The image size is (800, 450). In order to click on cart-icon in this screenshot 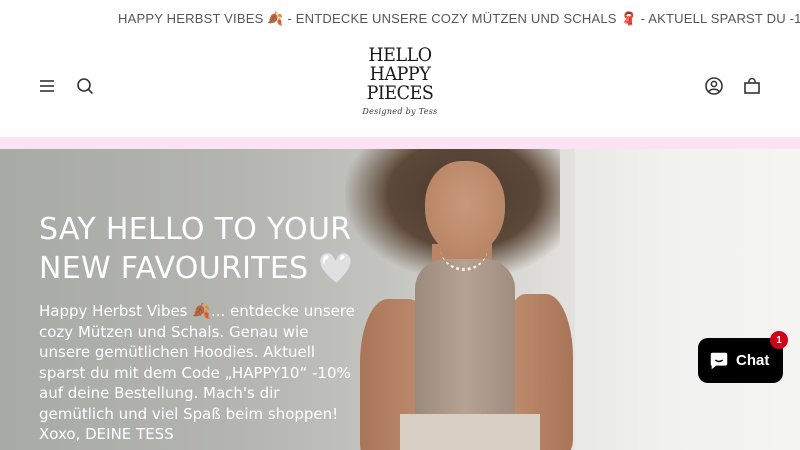, I will do `click(752, 85)`.